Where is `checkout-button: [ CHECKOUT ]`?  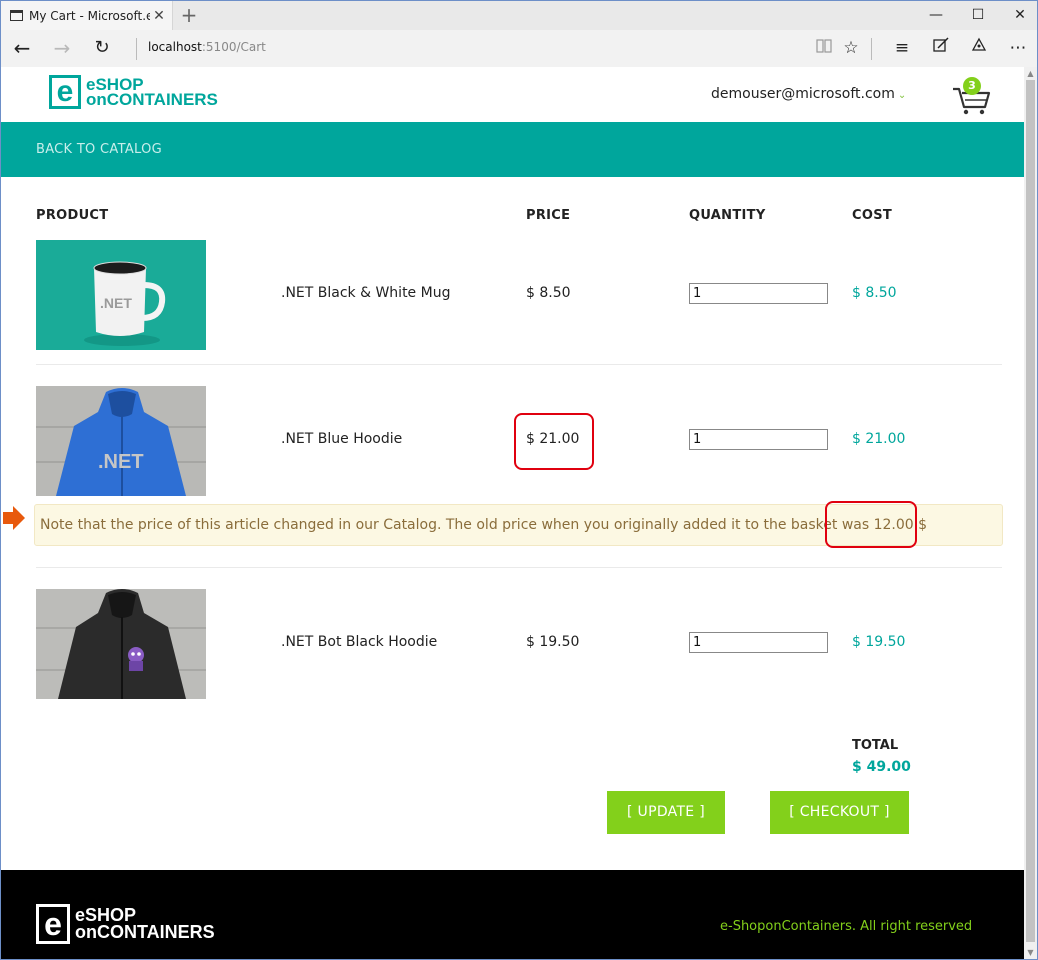
checkout-button: [ CHECKOUT ] is located at coordinates (839, 812).